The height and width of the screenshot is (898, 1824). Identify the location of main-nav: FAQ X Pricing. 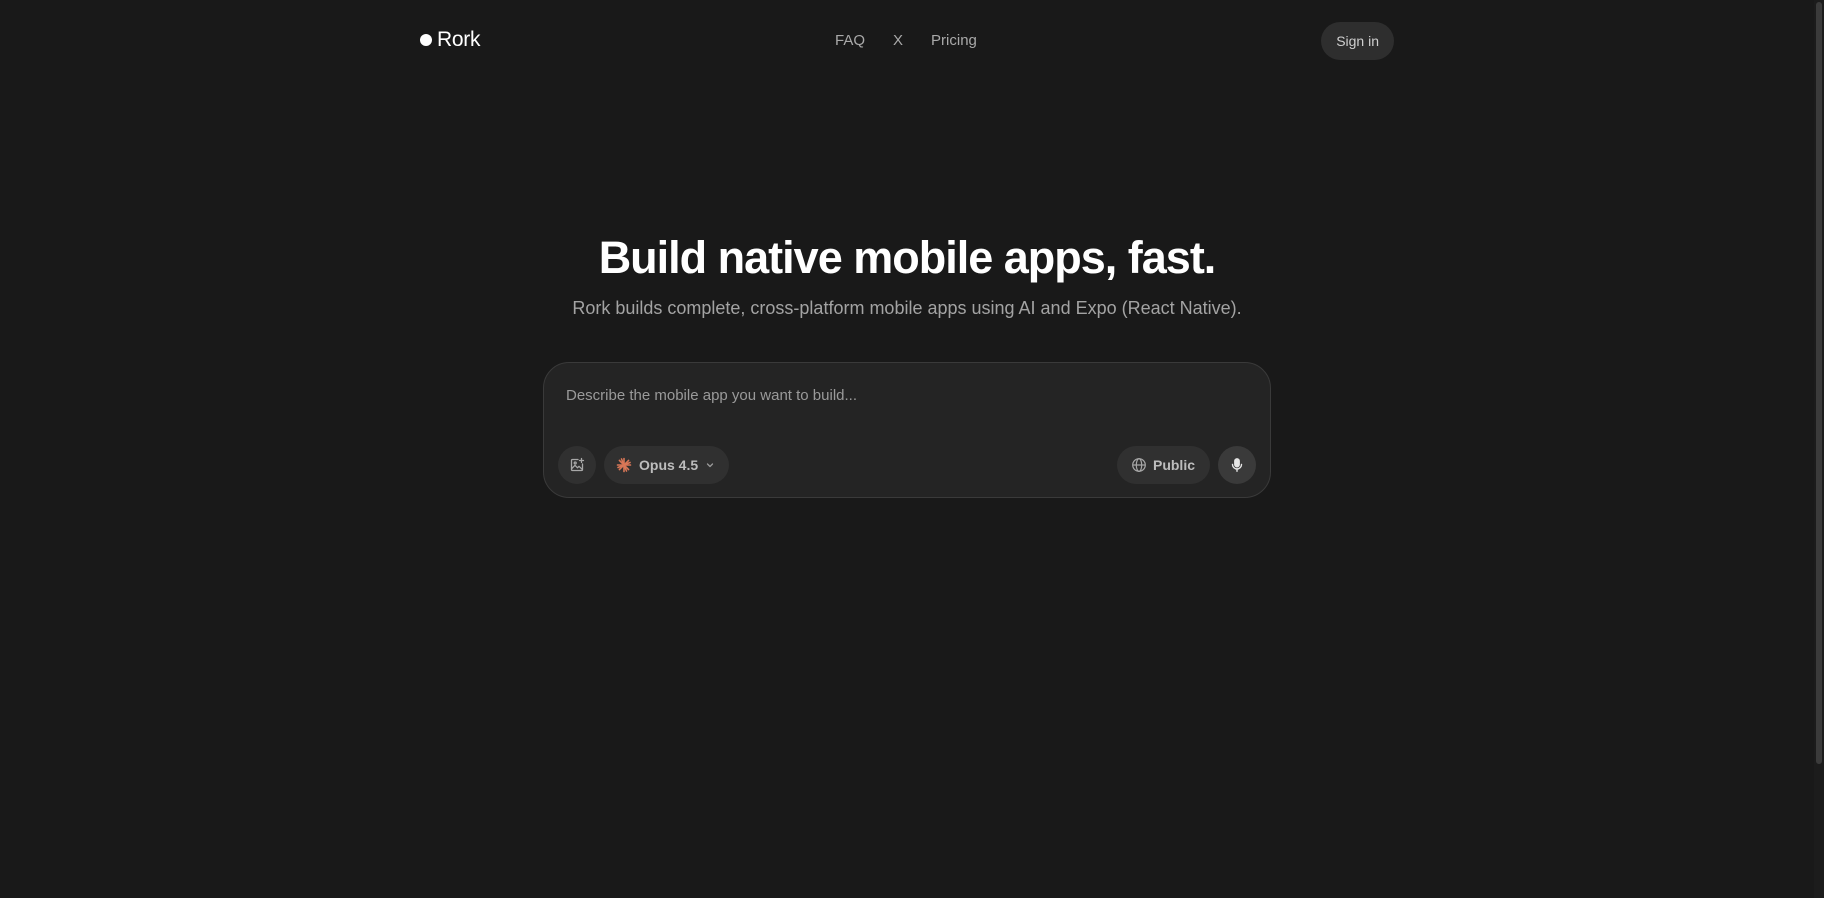
(906, 40).